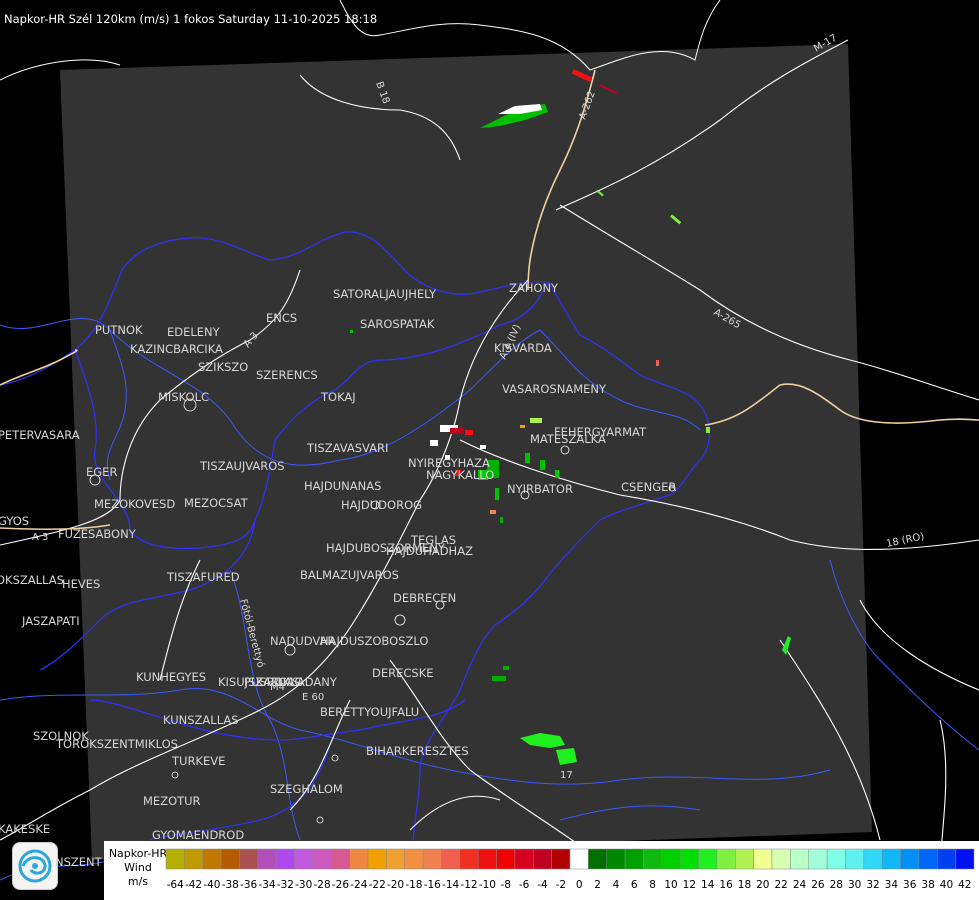 This screenshot has height=900, width=979. Describe the element at coordinates (223, 367) in the screenshot. I see `place-label: SZIKSZO` at that location.